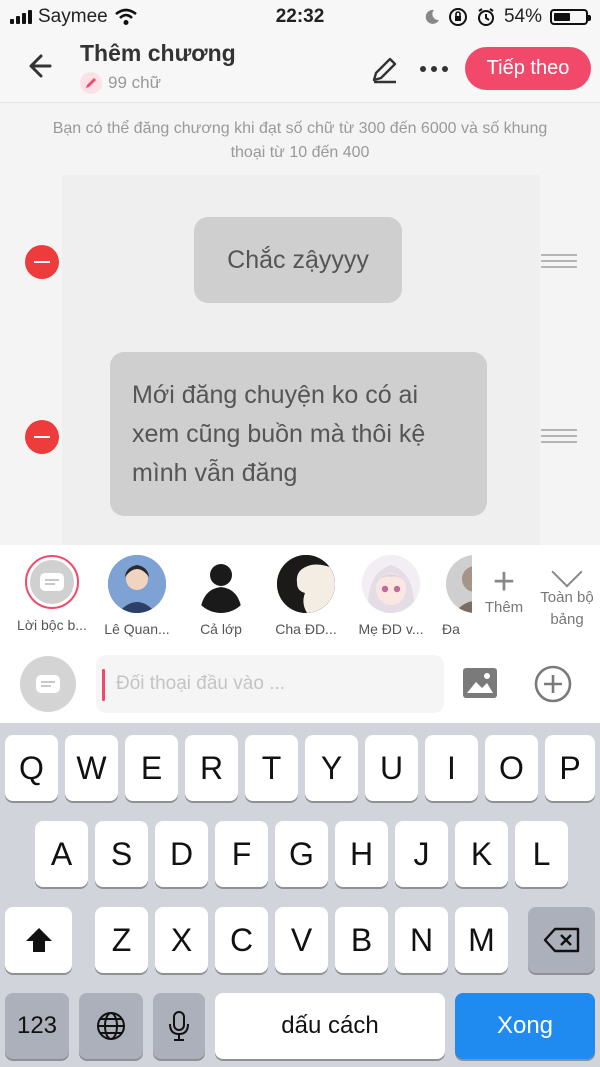  I want to click on input-bar, so click(300, 684).